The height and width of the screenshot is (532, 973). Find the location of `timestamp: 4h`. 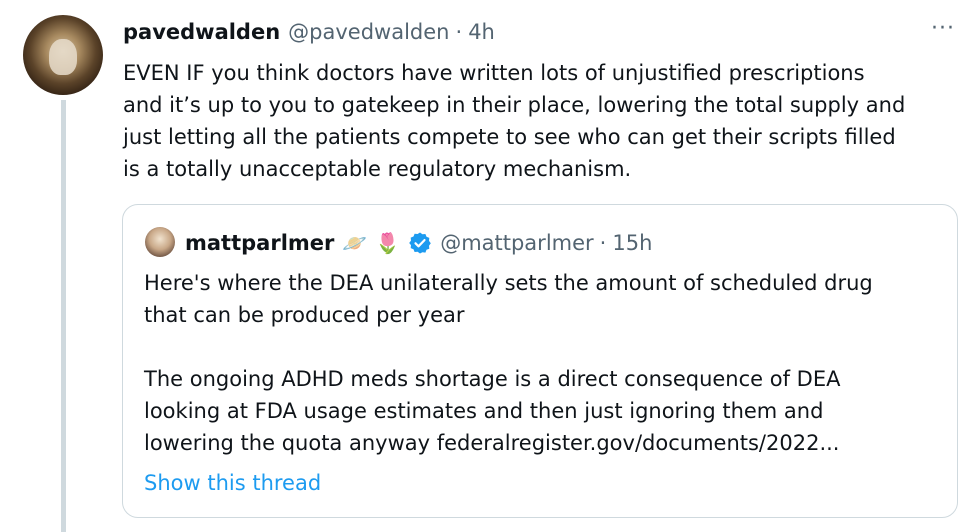

timestamp: 4h is located at coordinates (481, 32).